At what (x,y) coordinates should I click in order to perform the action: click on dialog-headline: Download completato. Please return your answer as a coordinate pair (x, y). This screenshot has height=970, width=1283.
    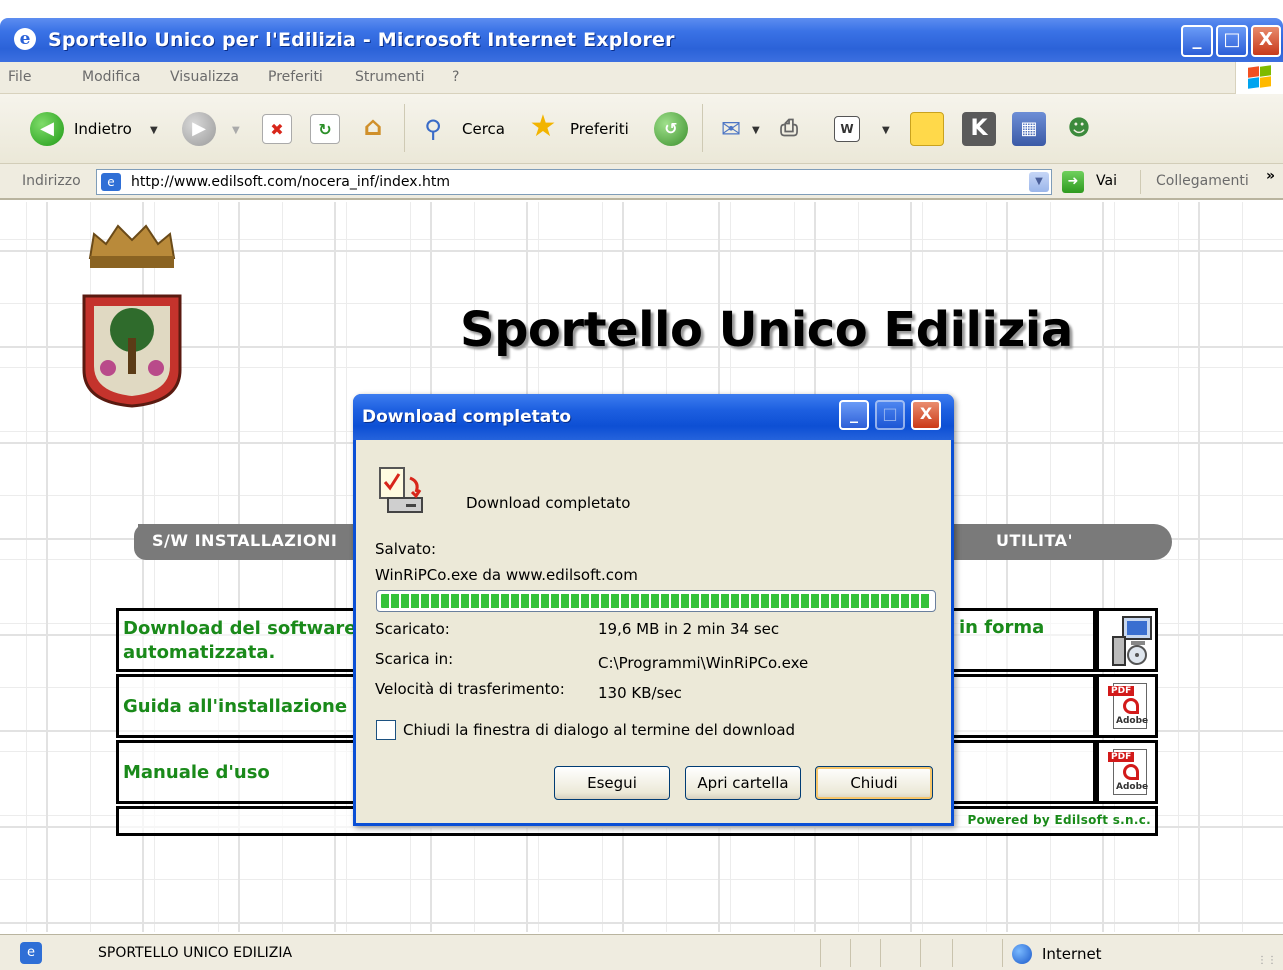
    Looking at the image, I should click on (548, 503).